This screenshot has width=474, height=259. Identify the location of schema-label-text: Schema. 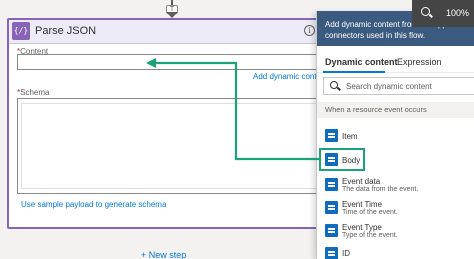
(35, 92).